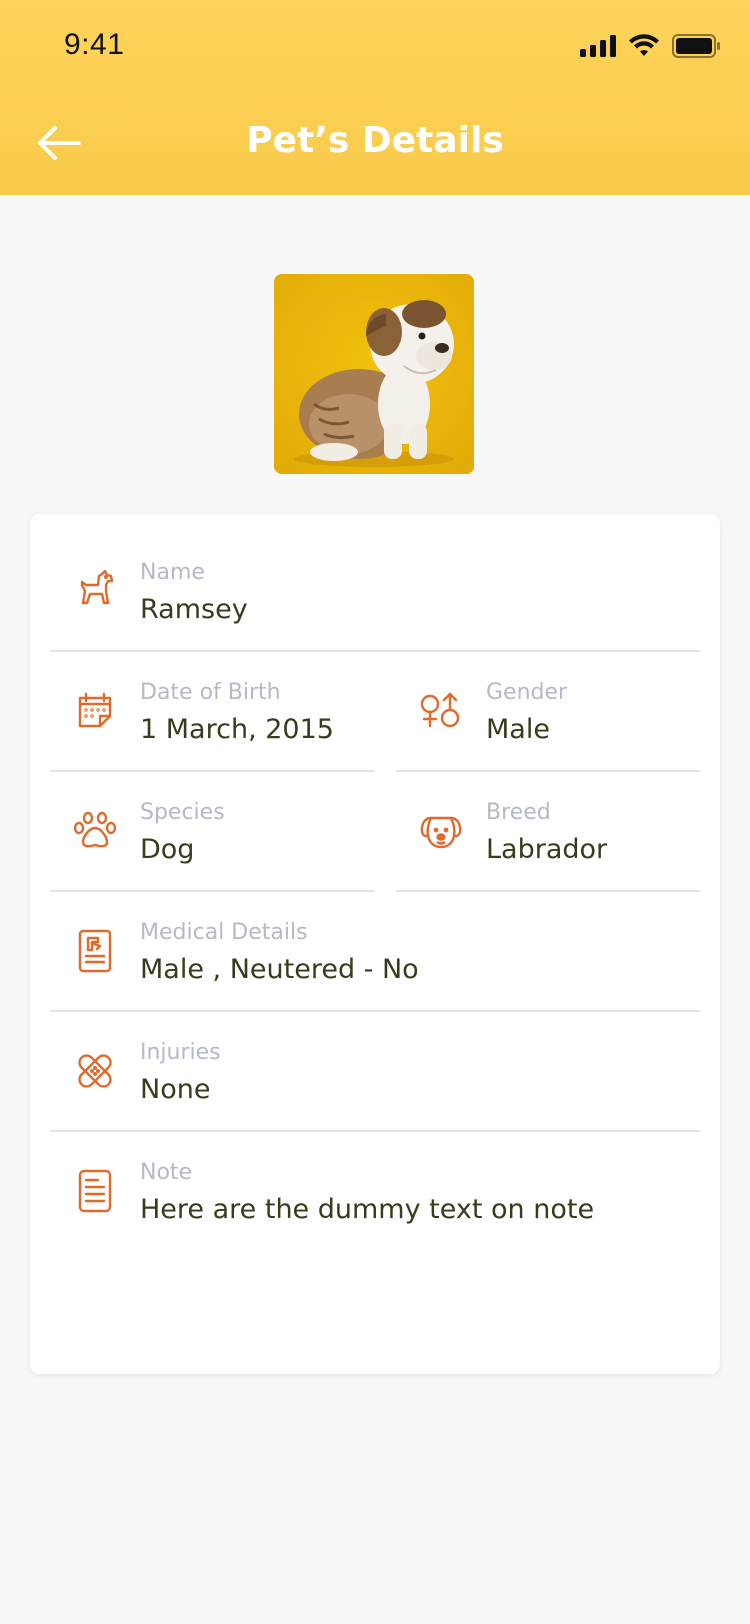  Describe the element at coordinates (210, 692) in the screenshot. I see `dob-label: Date of Birth` at that location.